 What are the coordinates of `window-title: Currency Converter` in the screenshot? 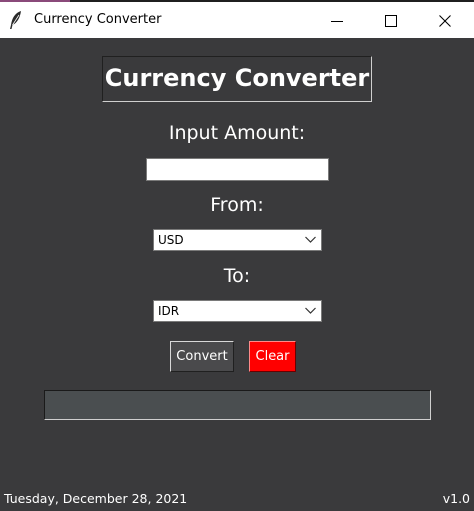 It's located at (98, 19).